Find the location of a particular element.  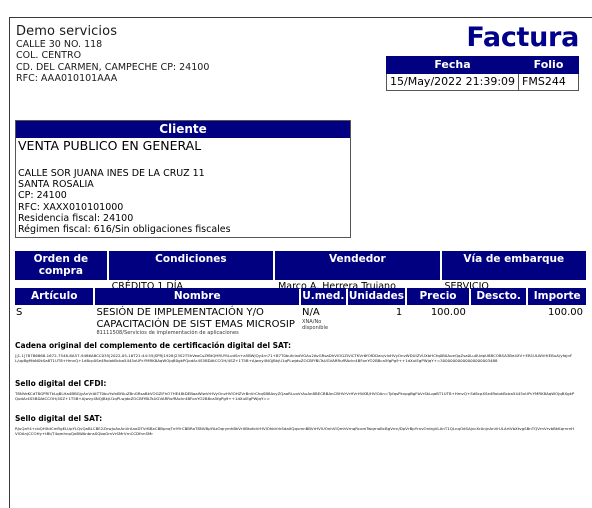

cliente-colony: SANTA ROSALIA is located at coordinates (56, 185).